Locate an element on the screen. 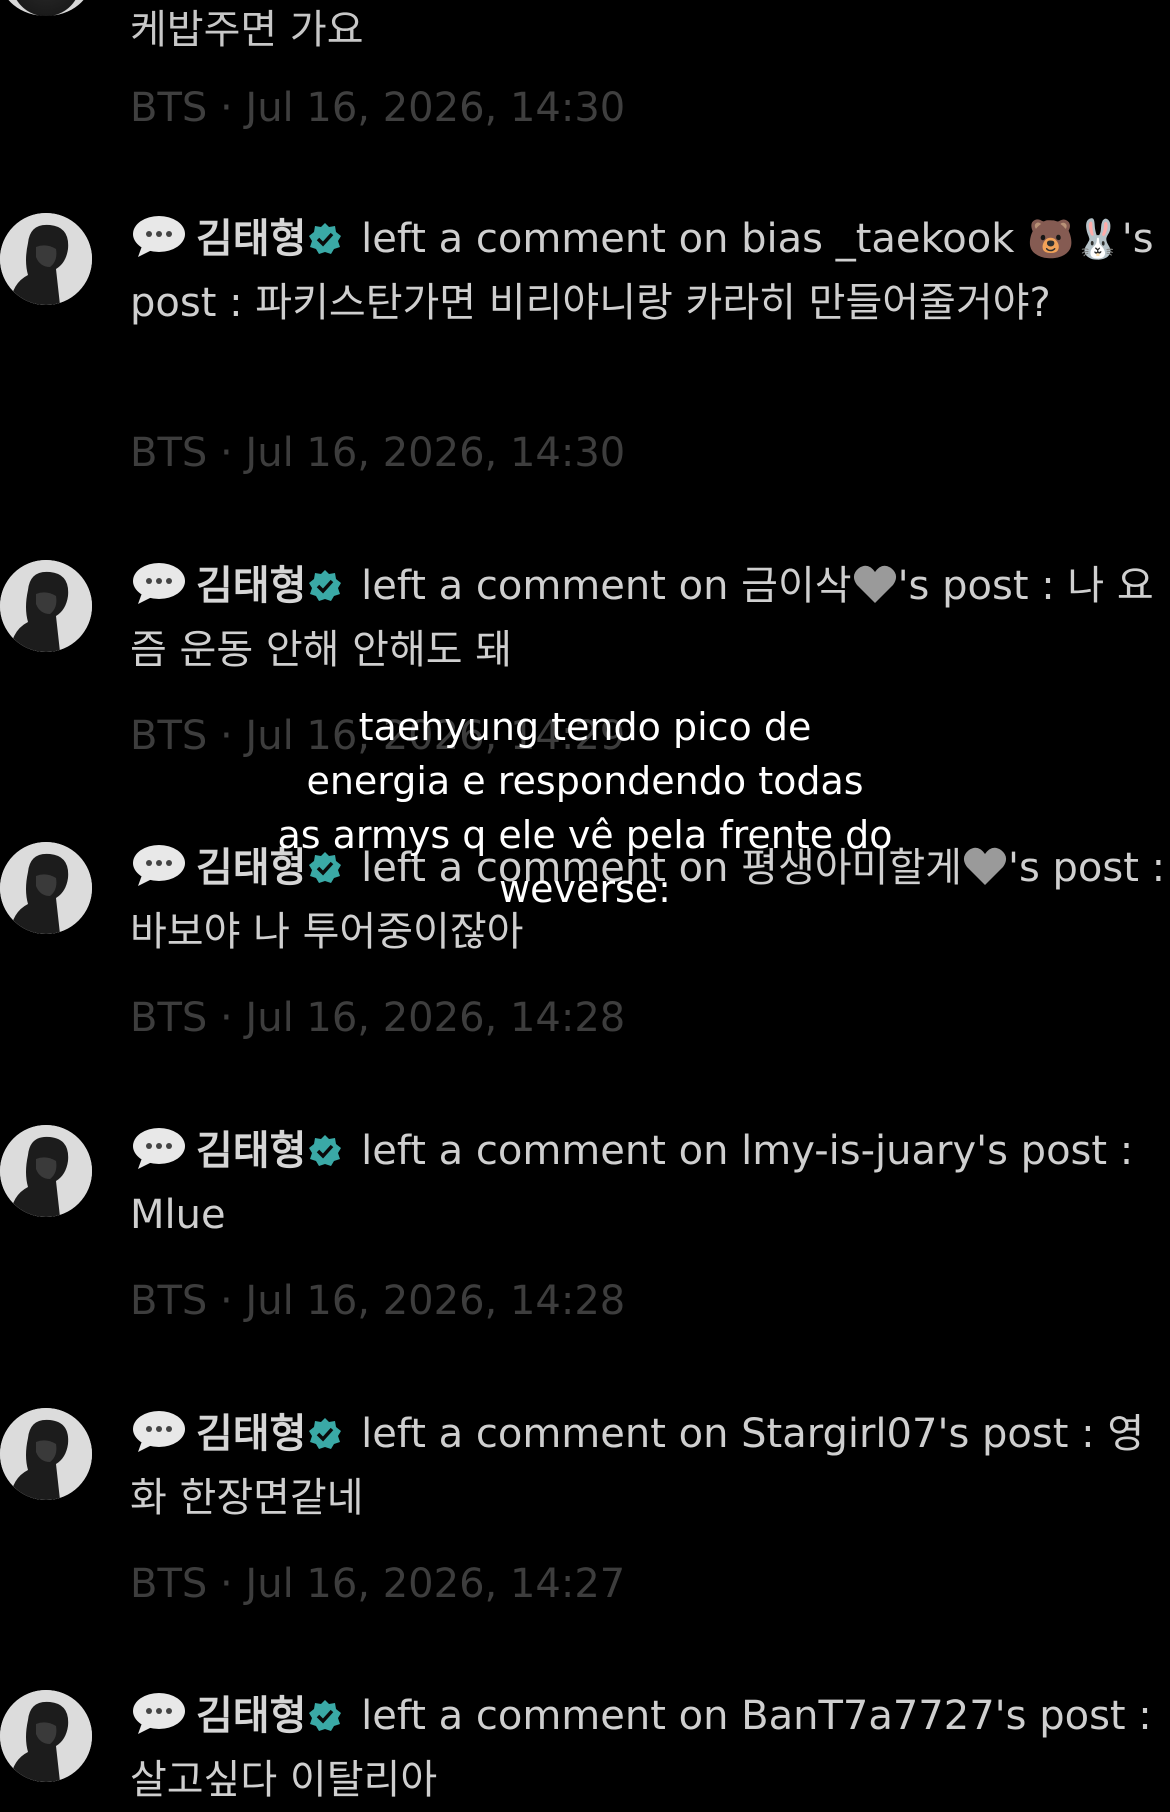  post-owner: Stargirl07 is located at coordinates (839, 1434).